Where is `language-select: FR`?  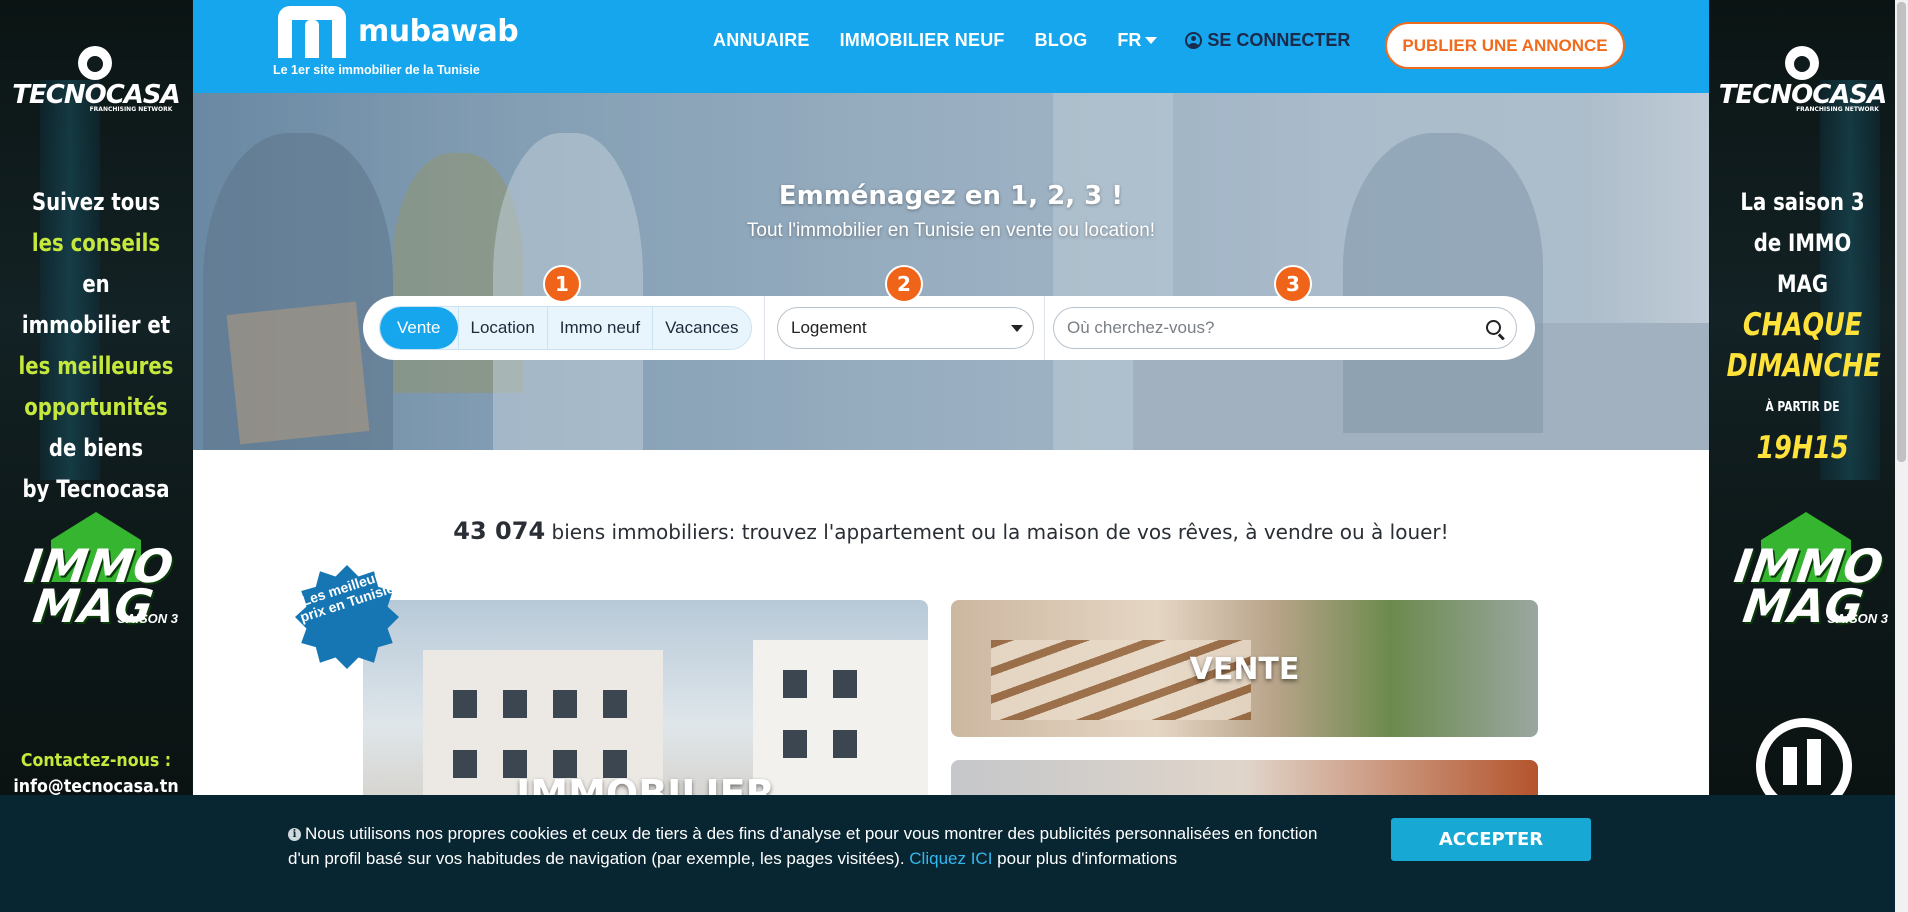
language-select: FR is located at coordinates (1137, 40).